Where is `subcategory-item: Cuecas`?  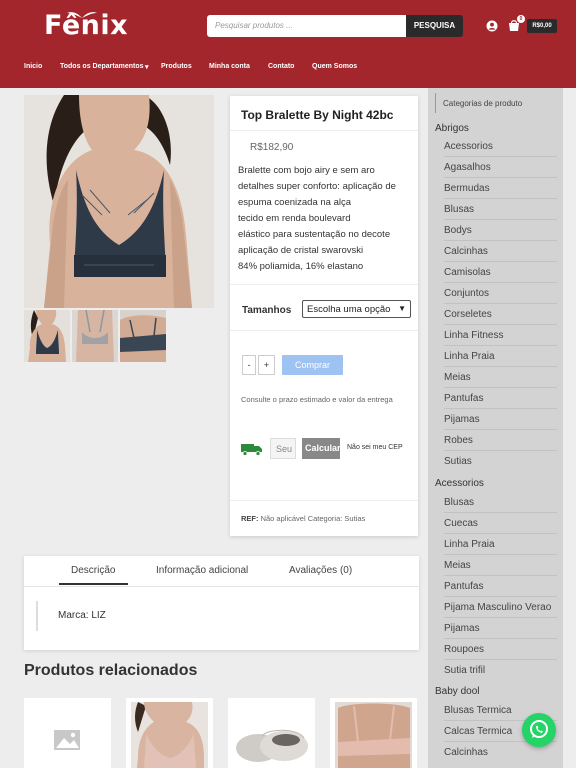
subcategory-item: Cuecas is located at coordinates (461, 523).